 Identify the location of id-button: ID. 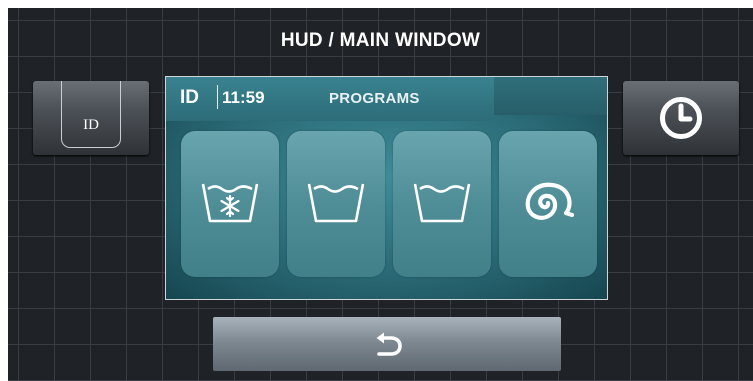
(91, 118).